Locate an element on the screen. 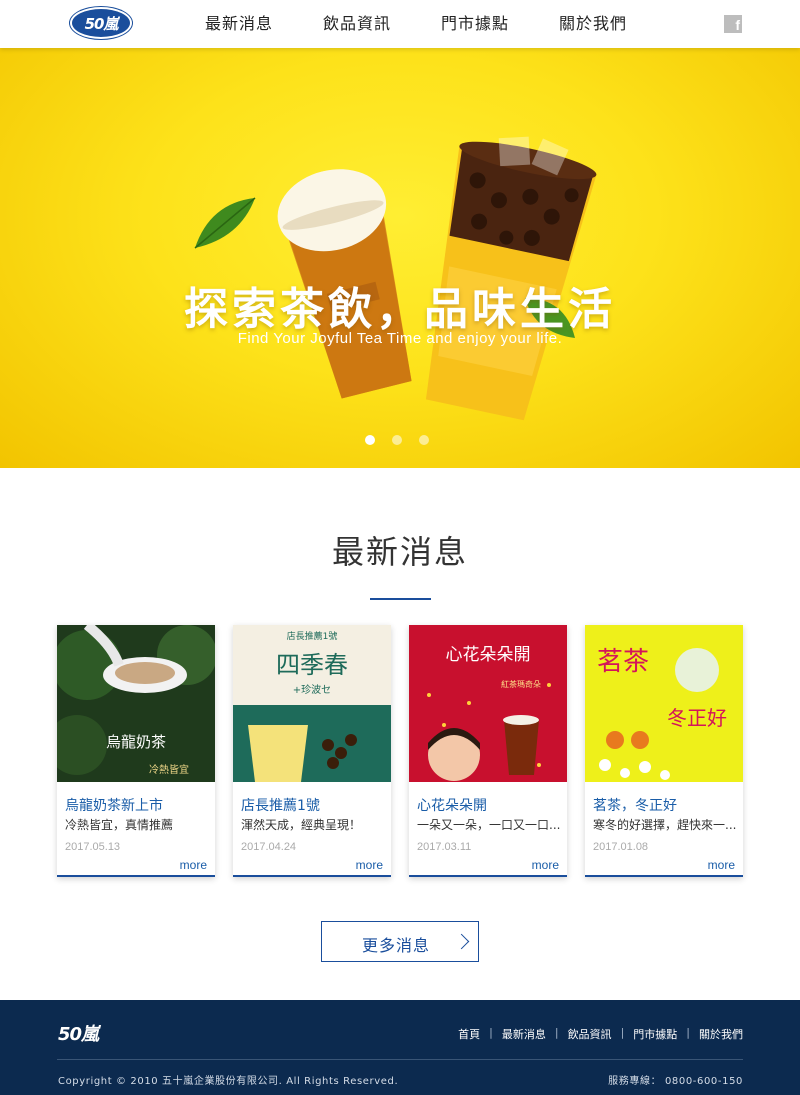 The height and width of the screenshot is (1095, 800). chevron-right-icon is located at coordinates (461, 941).